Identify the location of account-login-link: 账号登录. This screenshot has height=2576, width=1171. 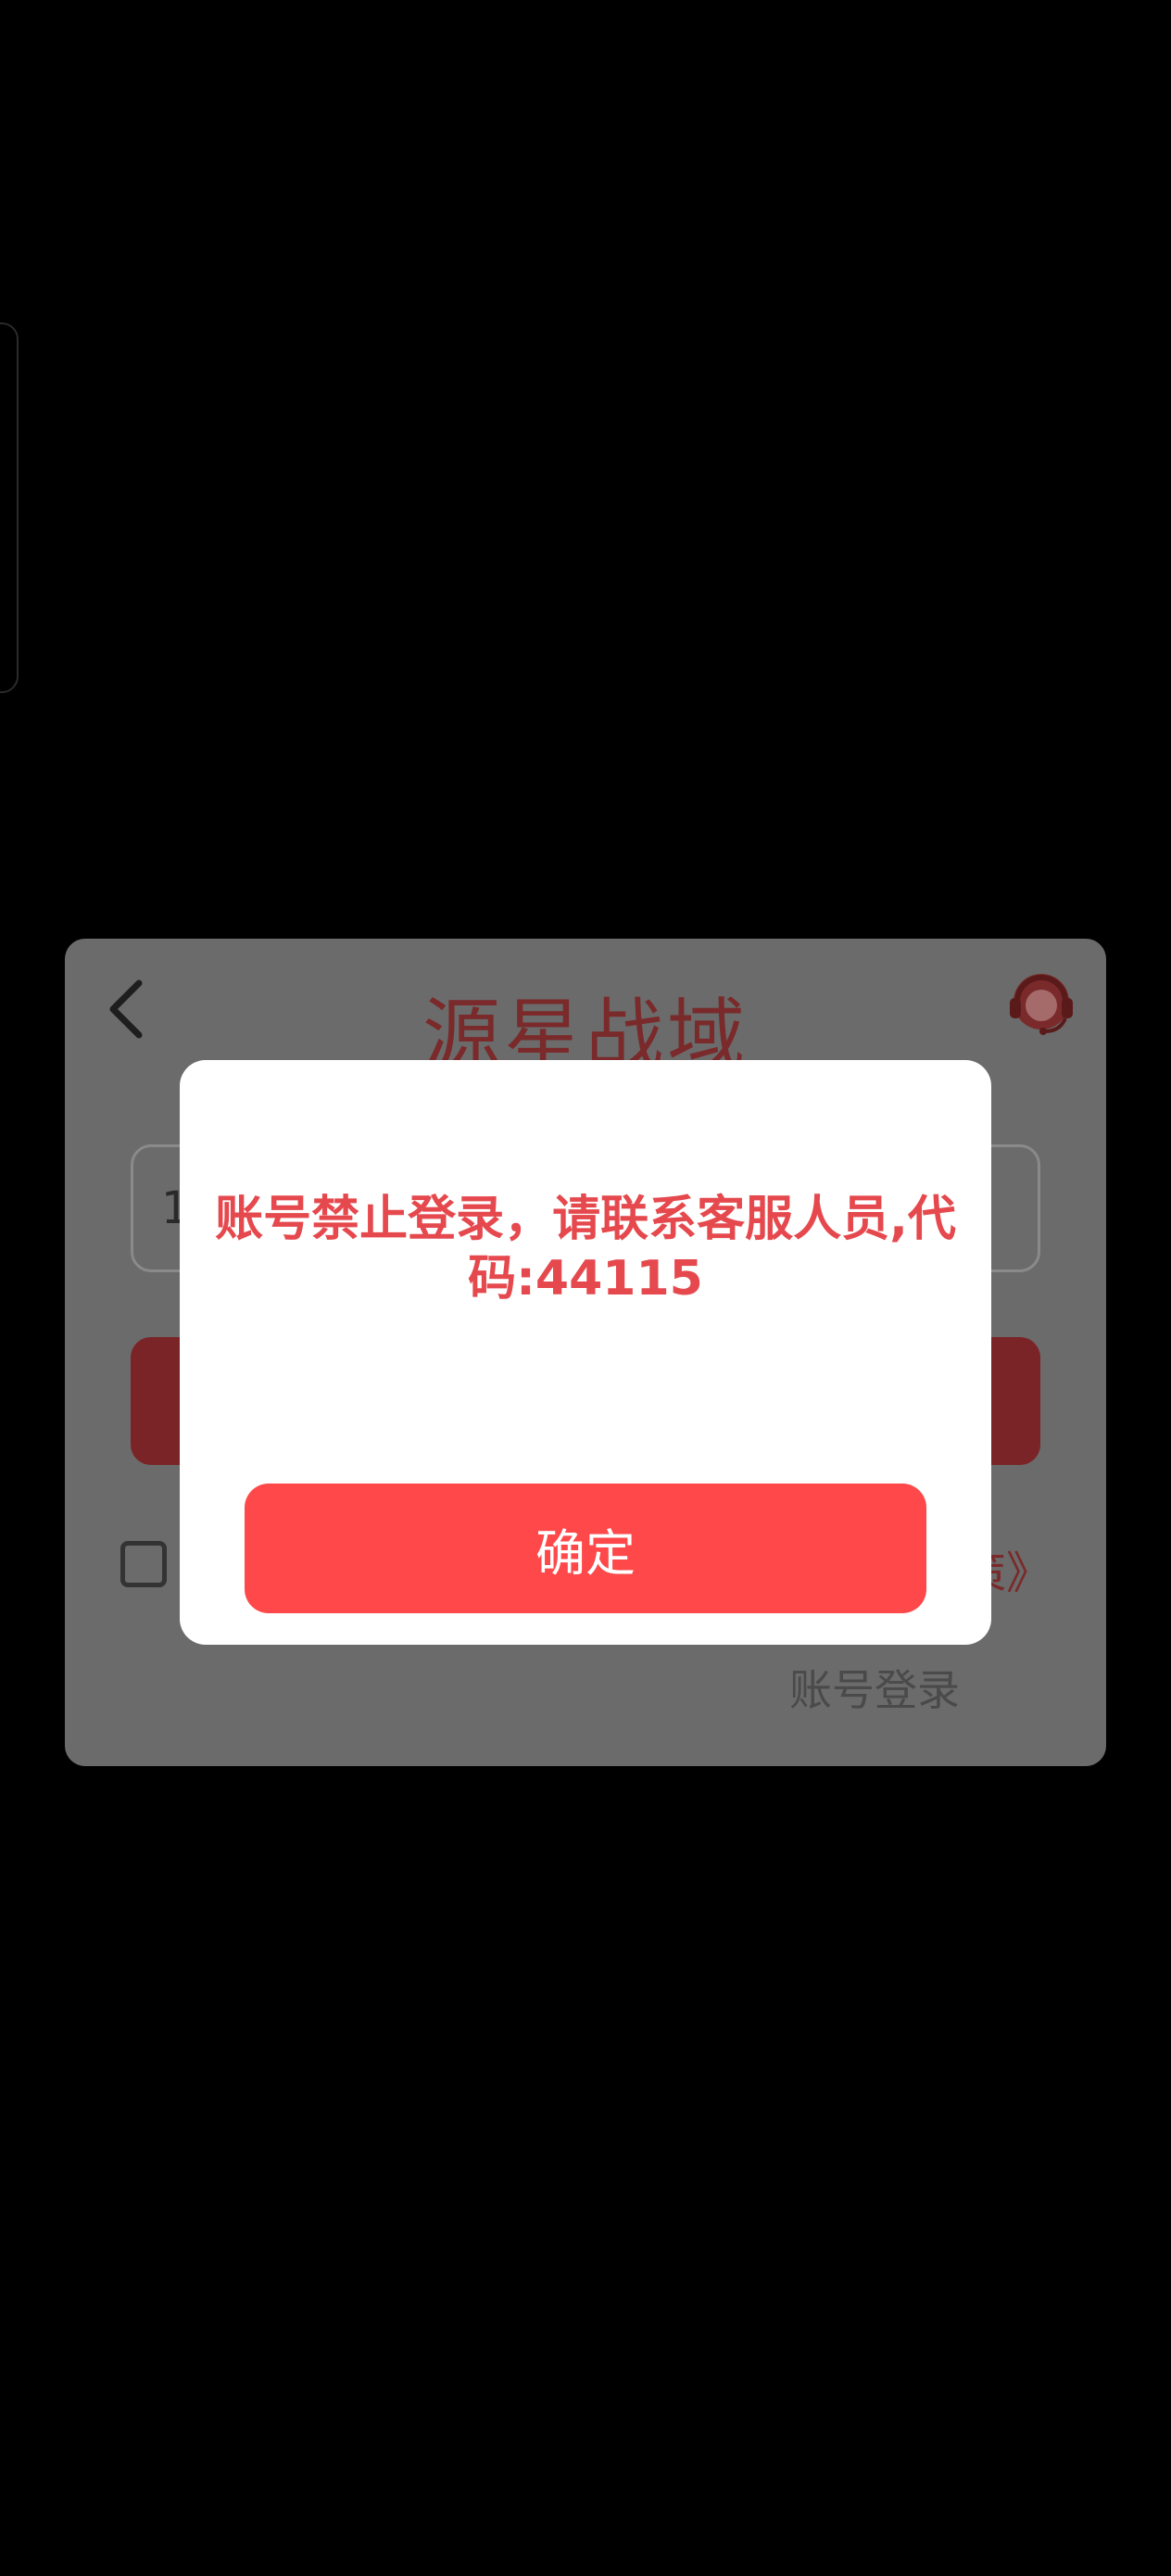
(875, 1688).